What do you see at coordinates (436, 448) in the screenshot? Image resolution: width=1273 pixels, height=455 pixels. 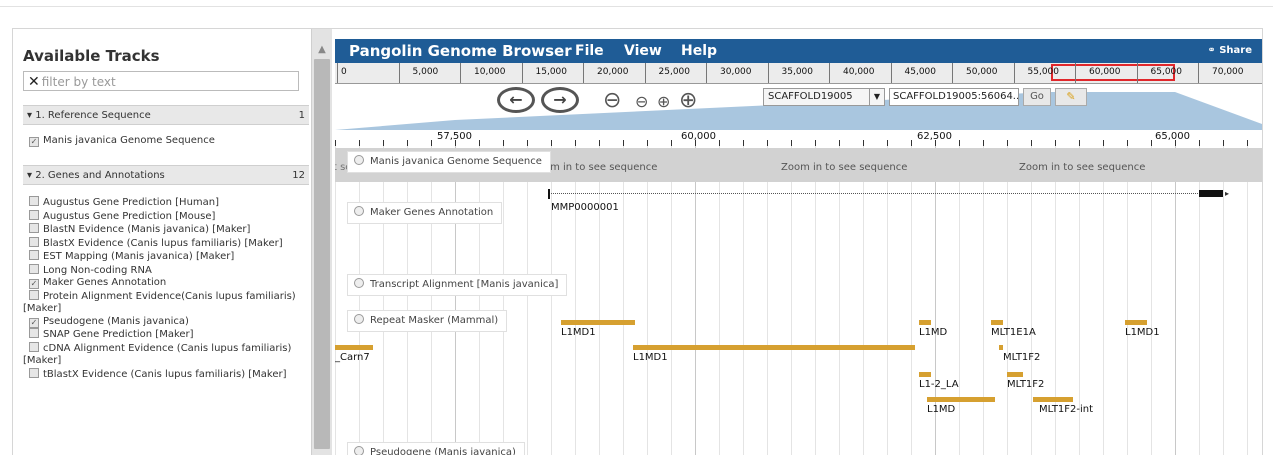 I see `track-label-pseudogene: Pseudogene (Manis javanica)` at bounding box center [436, 448].